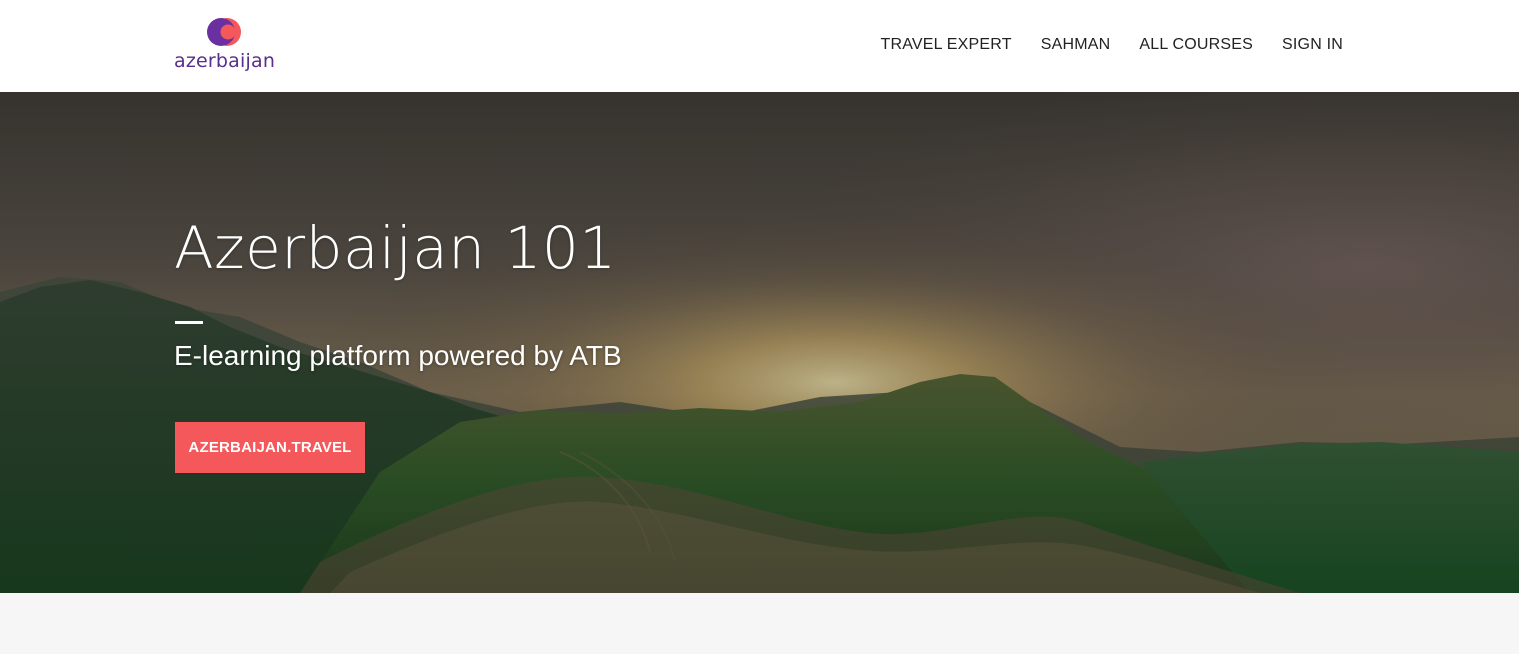 This screenshot has width=1519, height=654. What do you see at coordinates (1111, 45) in the screenshot?
I see `main-nav: TRAVEL EXPERT SAHMAN ALL COURSES SIGN IN` at bounding box center [1111, 45].